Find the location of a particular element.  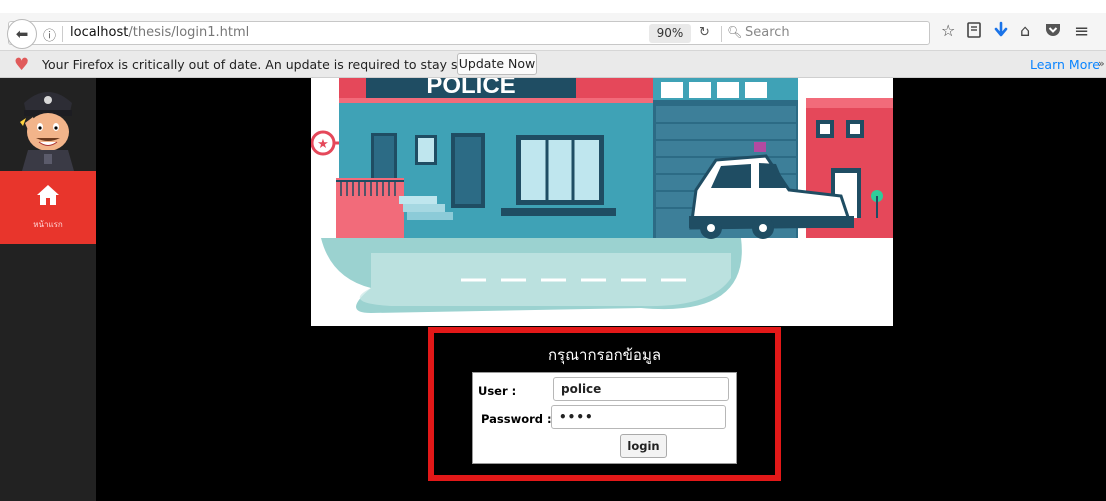

learn-more-link: Learn More is located at coordinates (1065, 64).